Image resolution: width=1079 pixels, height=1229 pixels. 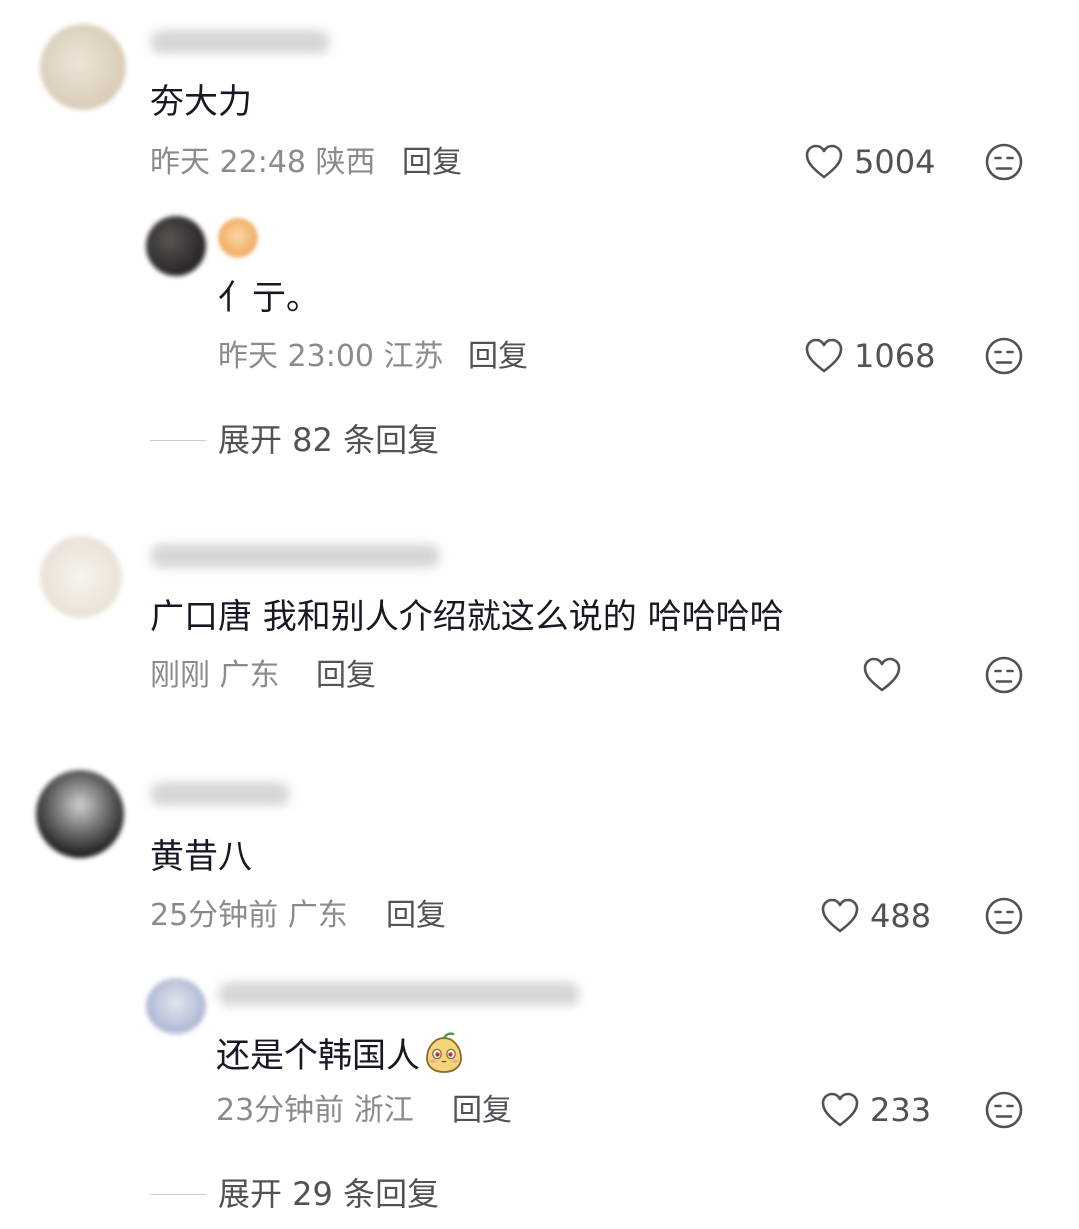 What do you see at coordinates (280, 1110) in the screenshot?
I see `reply-time: 23分钟前` at bounding box center [280, 1110].